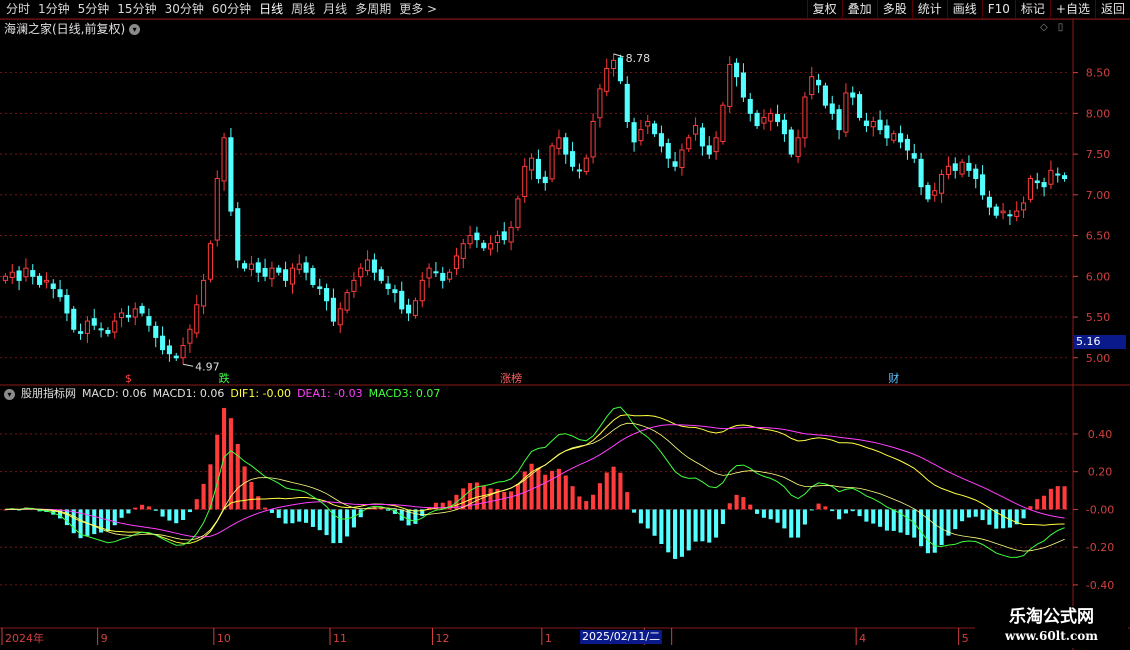 The image size is (1130, 650). I want to click on low-price-label: 4.97, so click(207, 366).